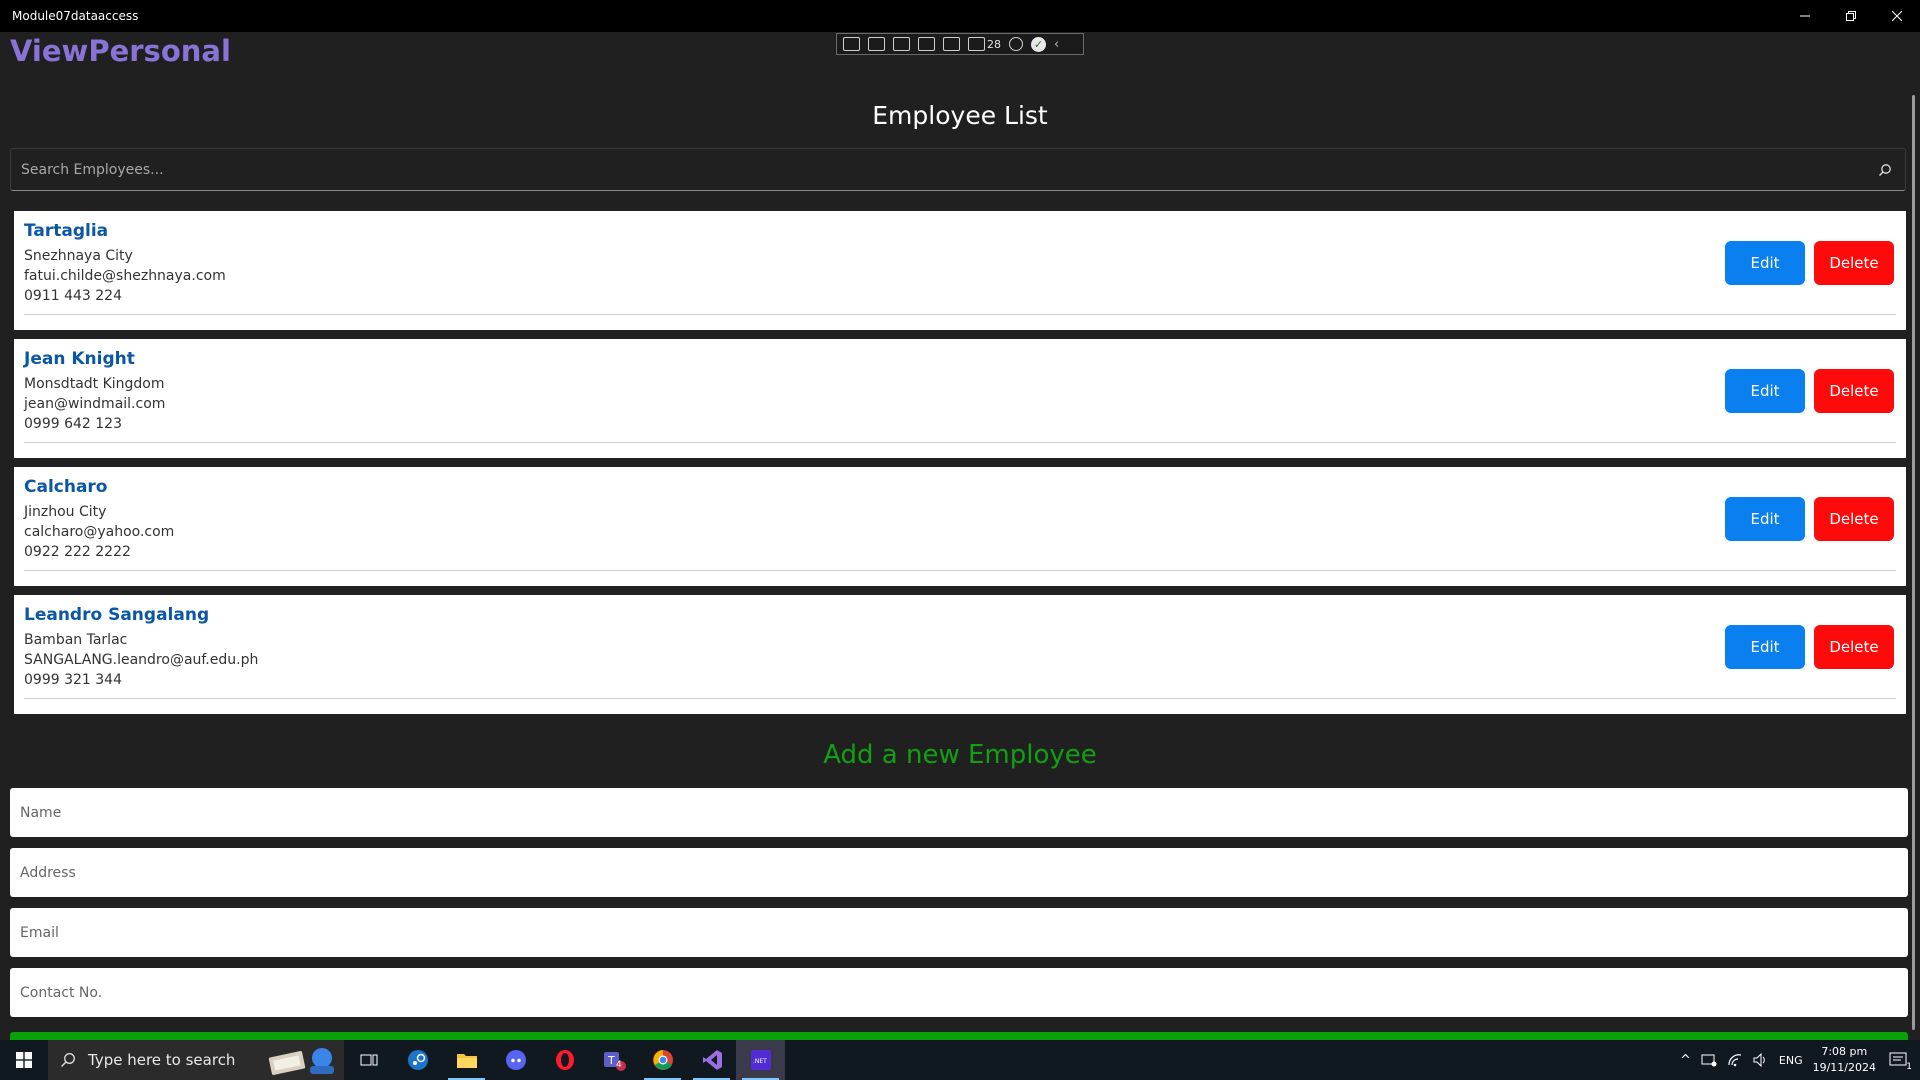  I want to click on window-caption-buttons, so click(1851, 16).